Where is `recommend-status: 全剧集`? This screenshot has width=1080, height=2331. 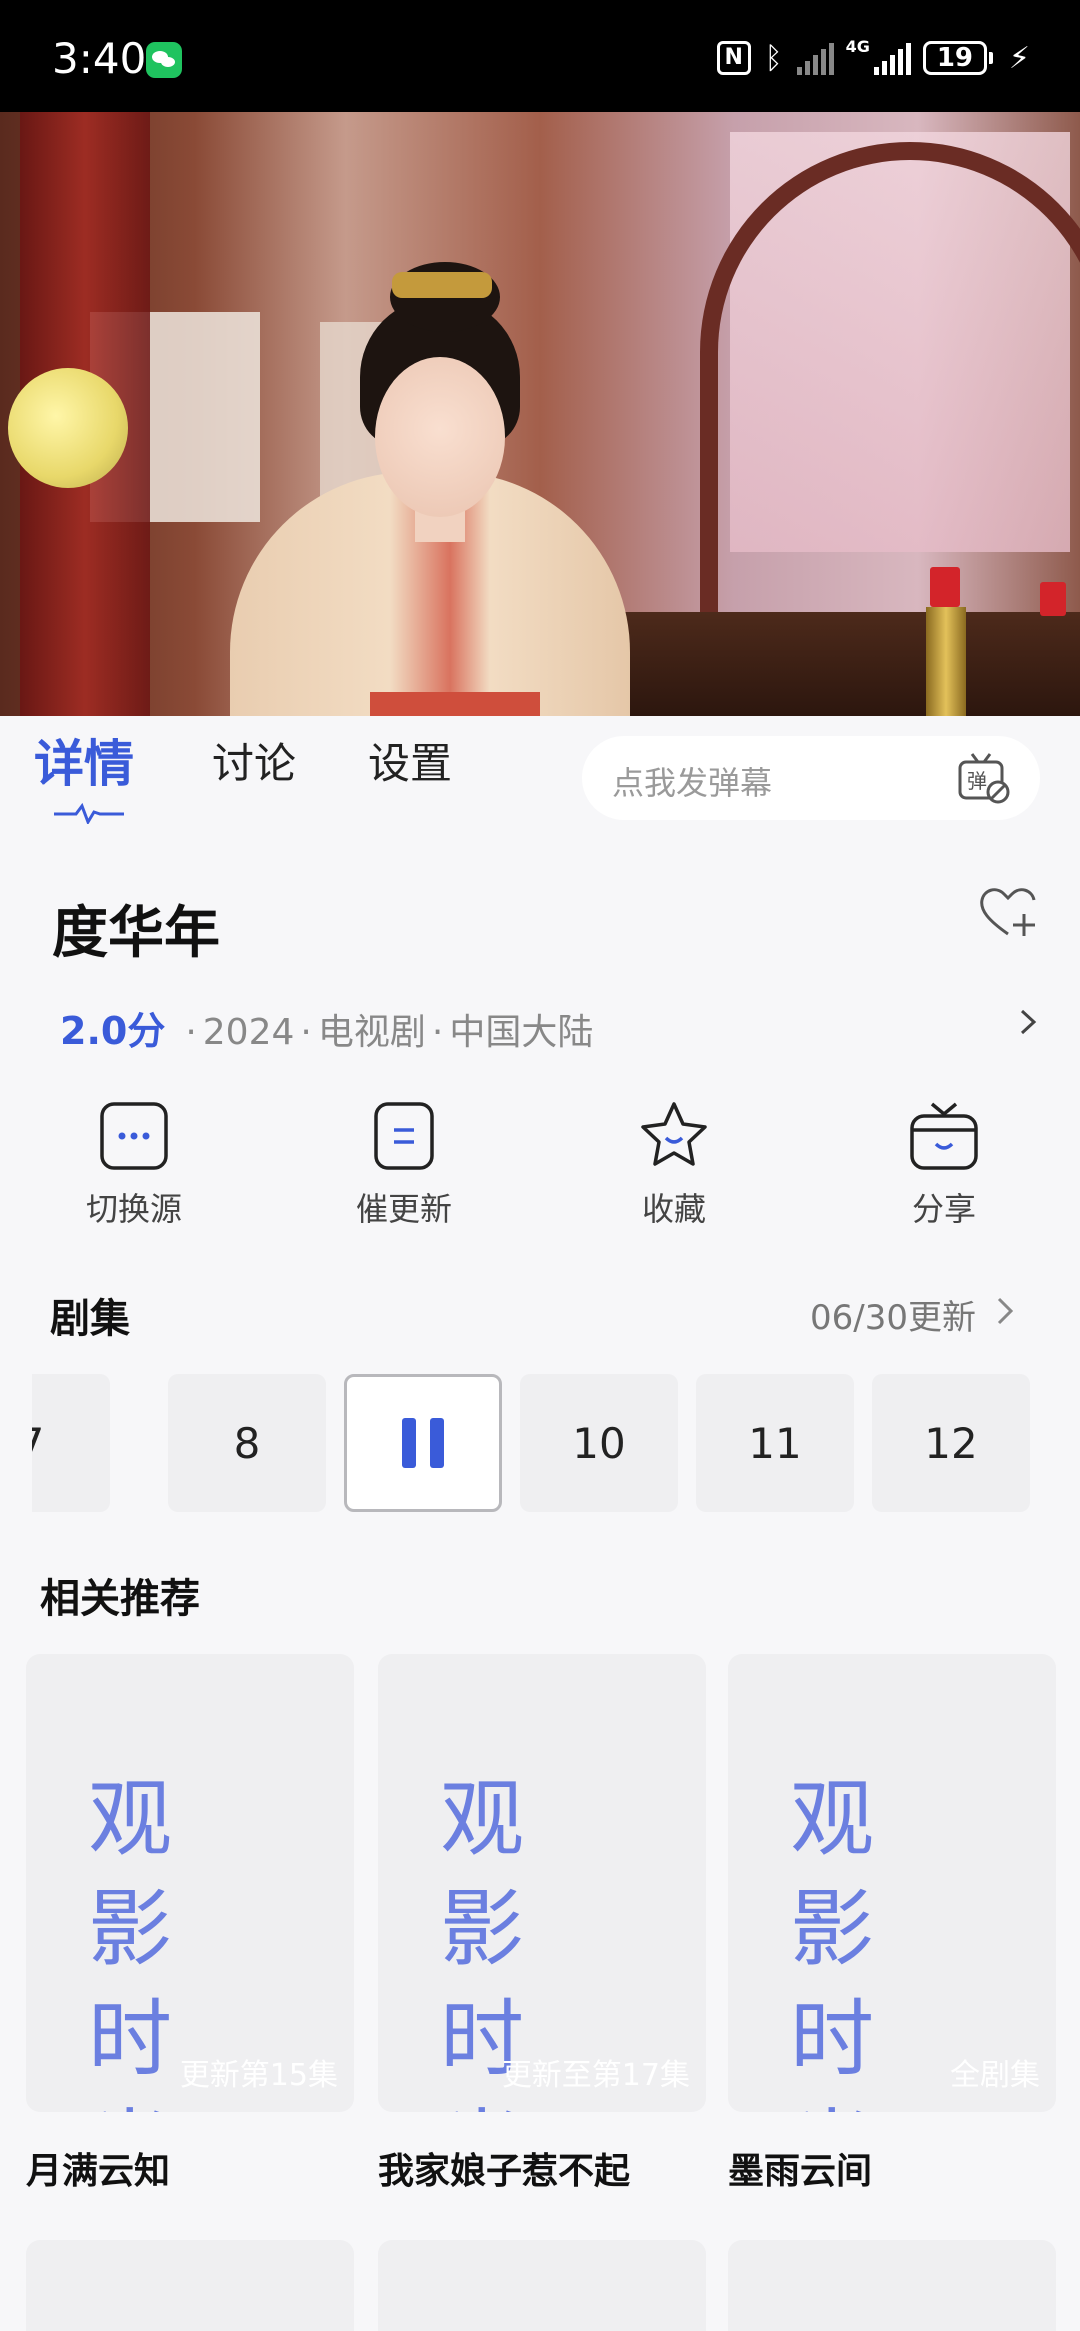
recommend-status: 全剧集 is located at coordinates (995, 2075).